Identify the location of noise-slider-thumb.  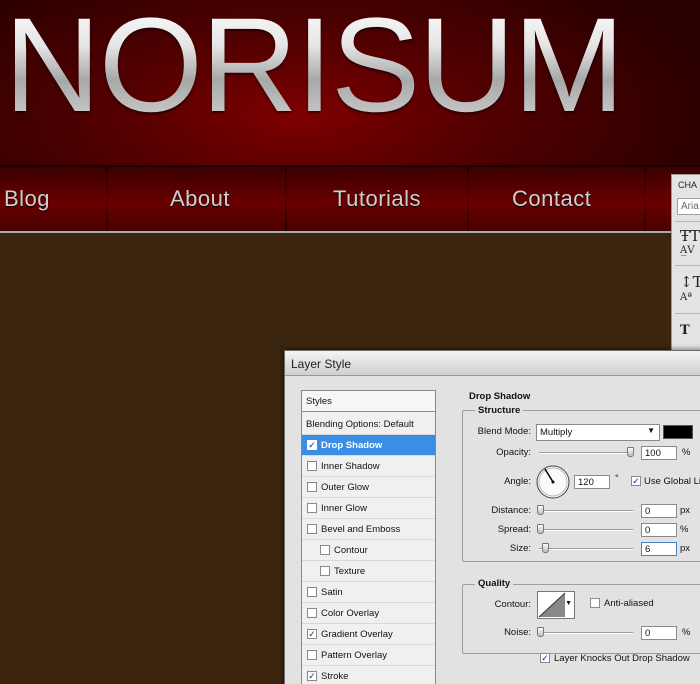
(540, 632).